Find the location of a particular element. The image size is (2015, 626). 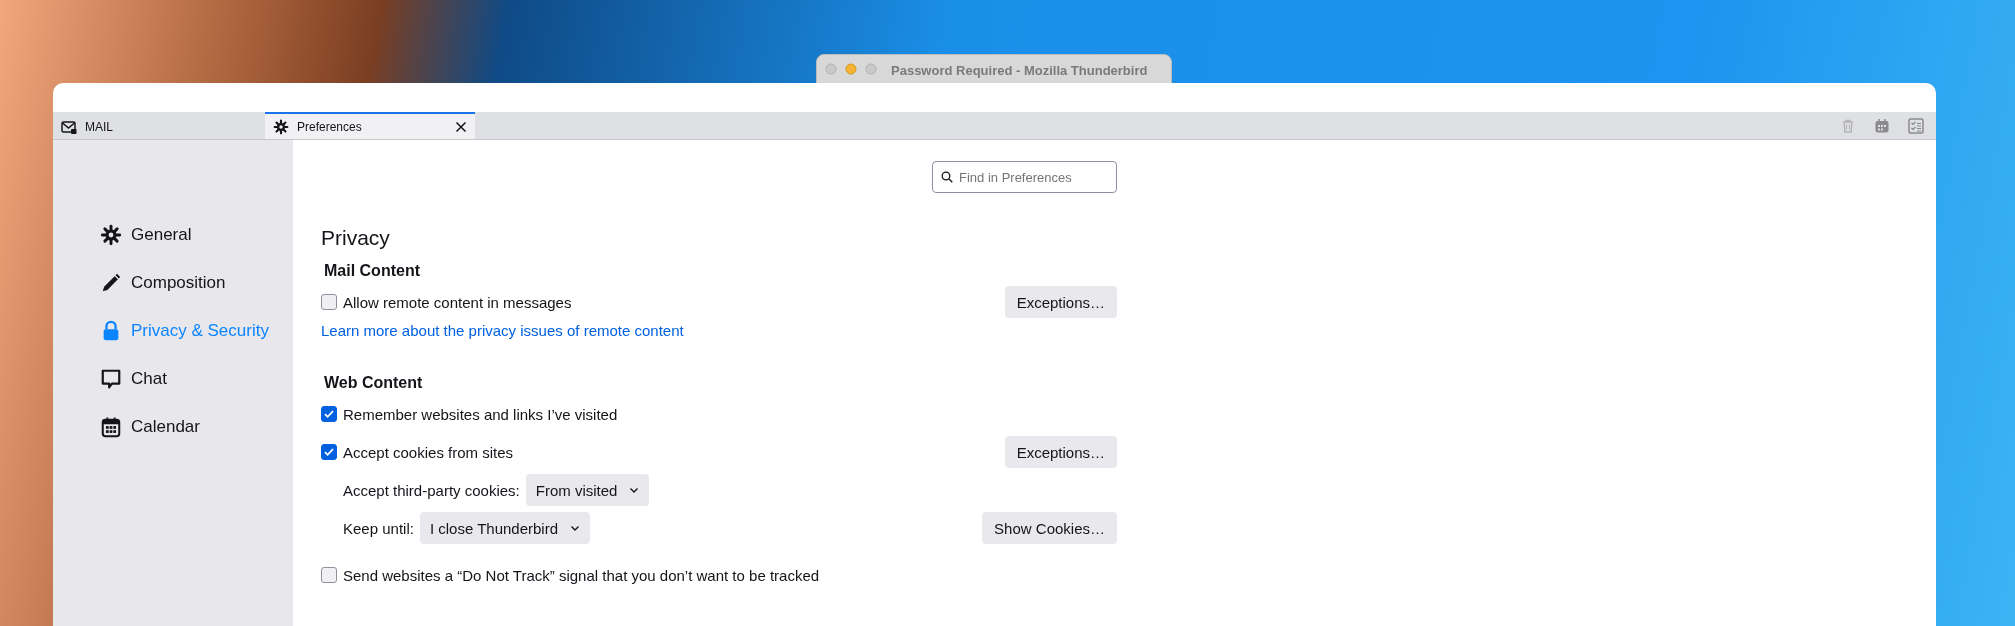

tab: MAIL is located at coordinates (159, 125).